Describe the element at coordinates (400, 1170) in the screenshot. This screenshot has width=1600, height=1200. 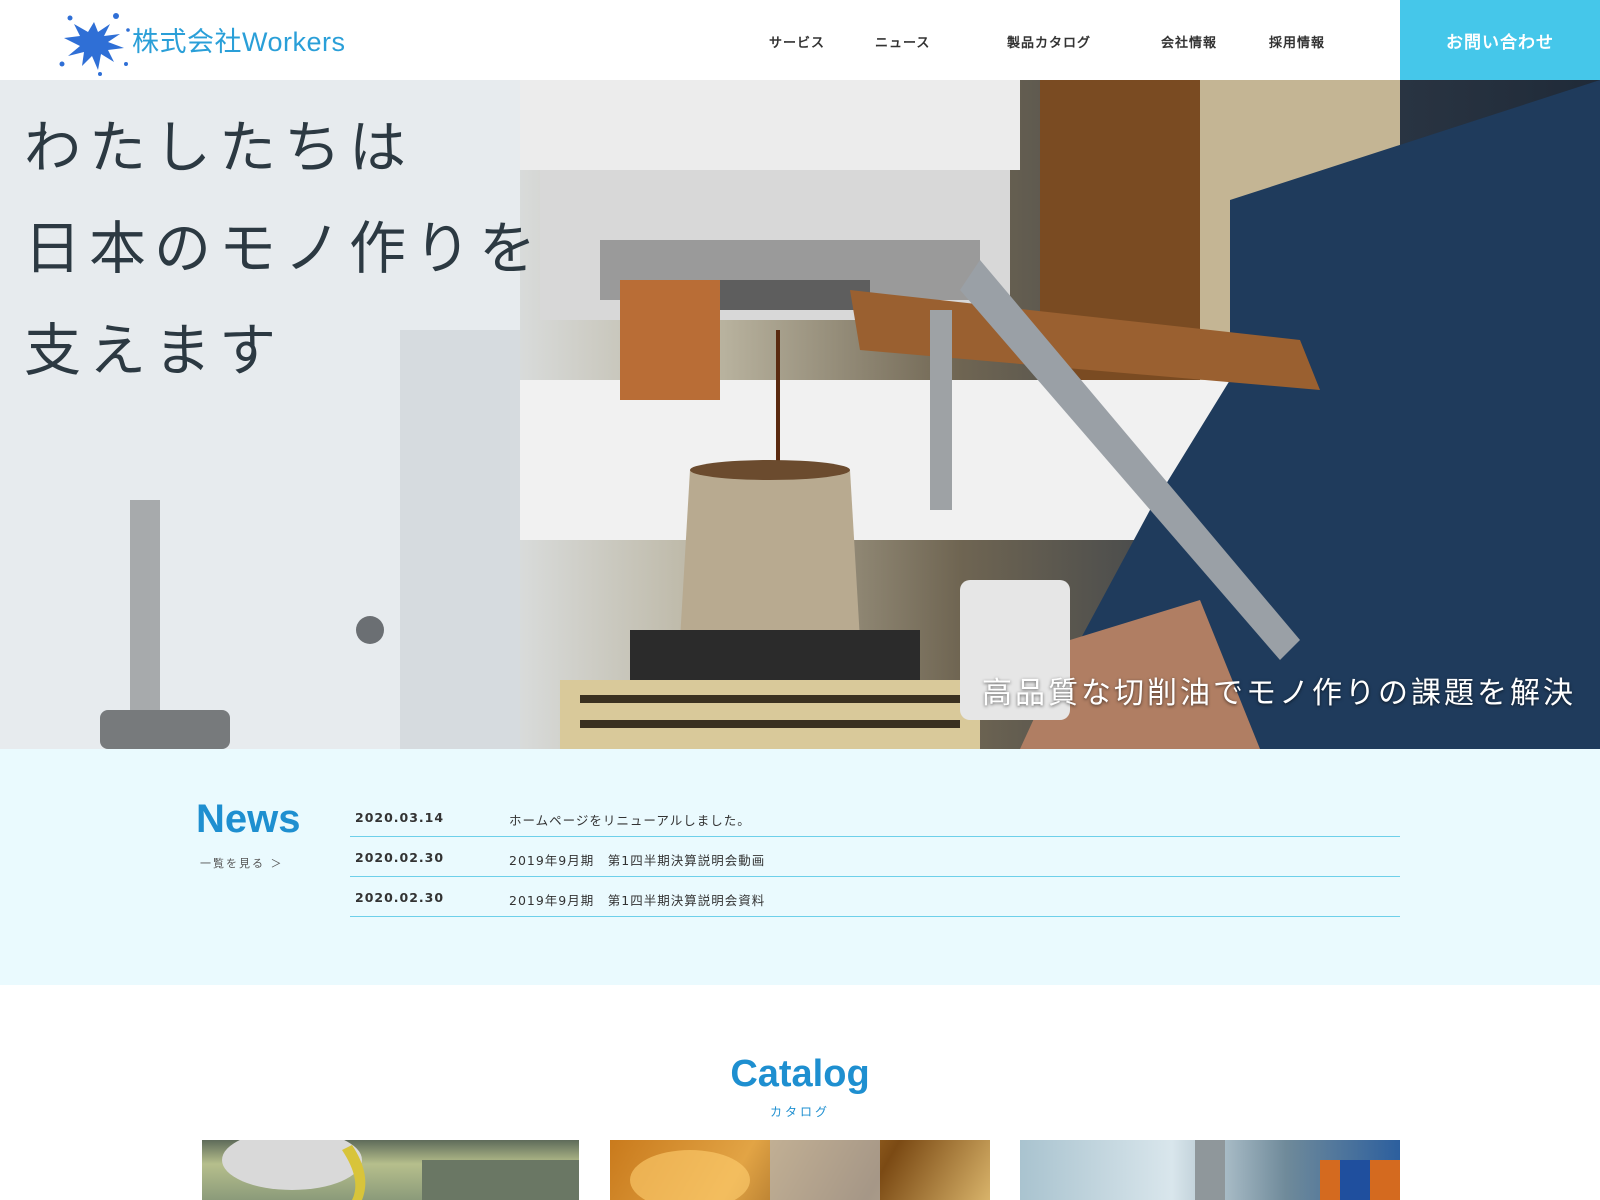
I see `catalog-image-oil` at that location.